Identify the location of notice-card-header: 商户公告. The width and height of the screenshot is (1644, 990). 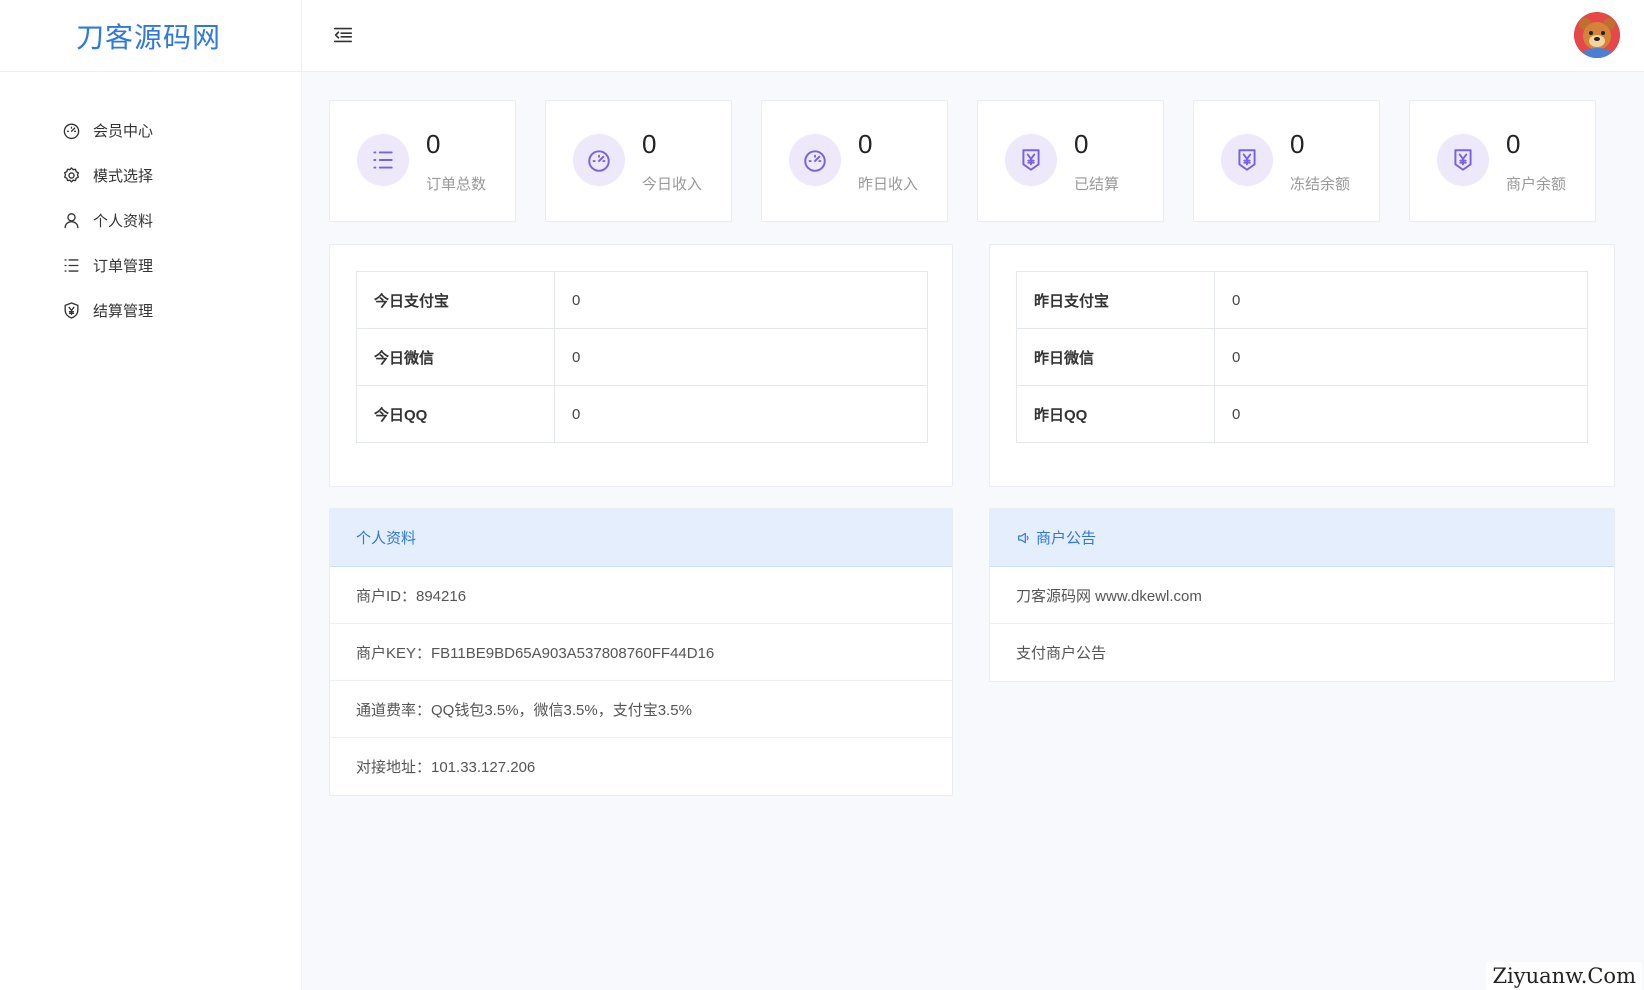
(1302, 538).